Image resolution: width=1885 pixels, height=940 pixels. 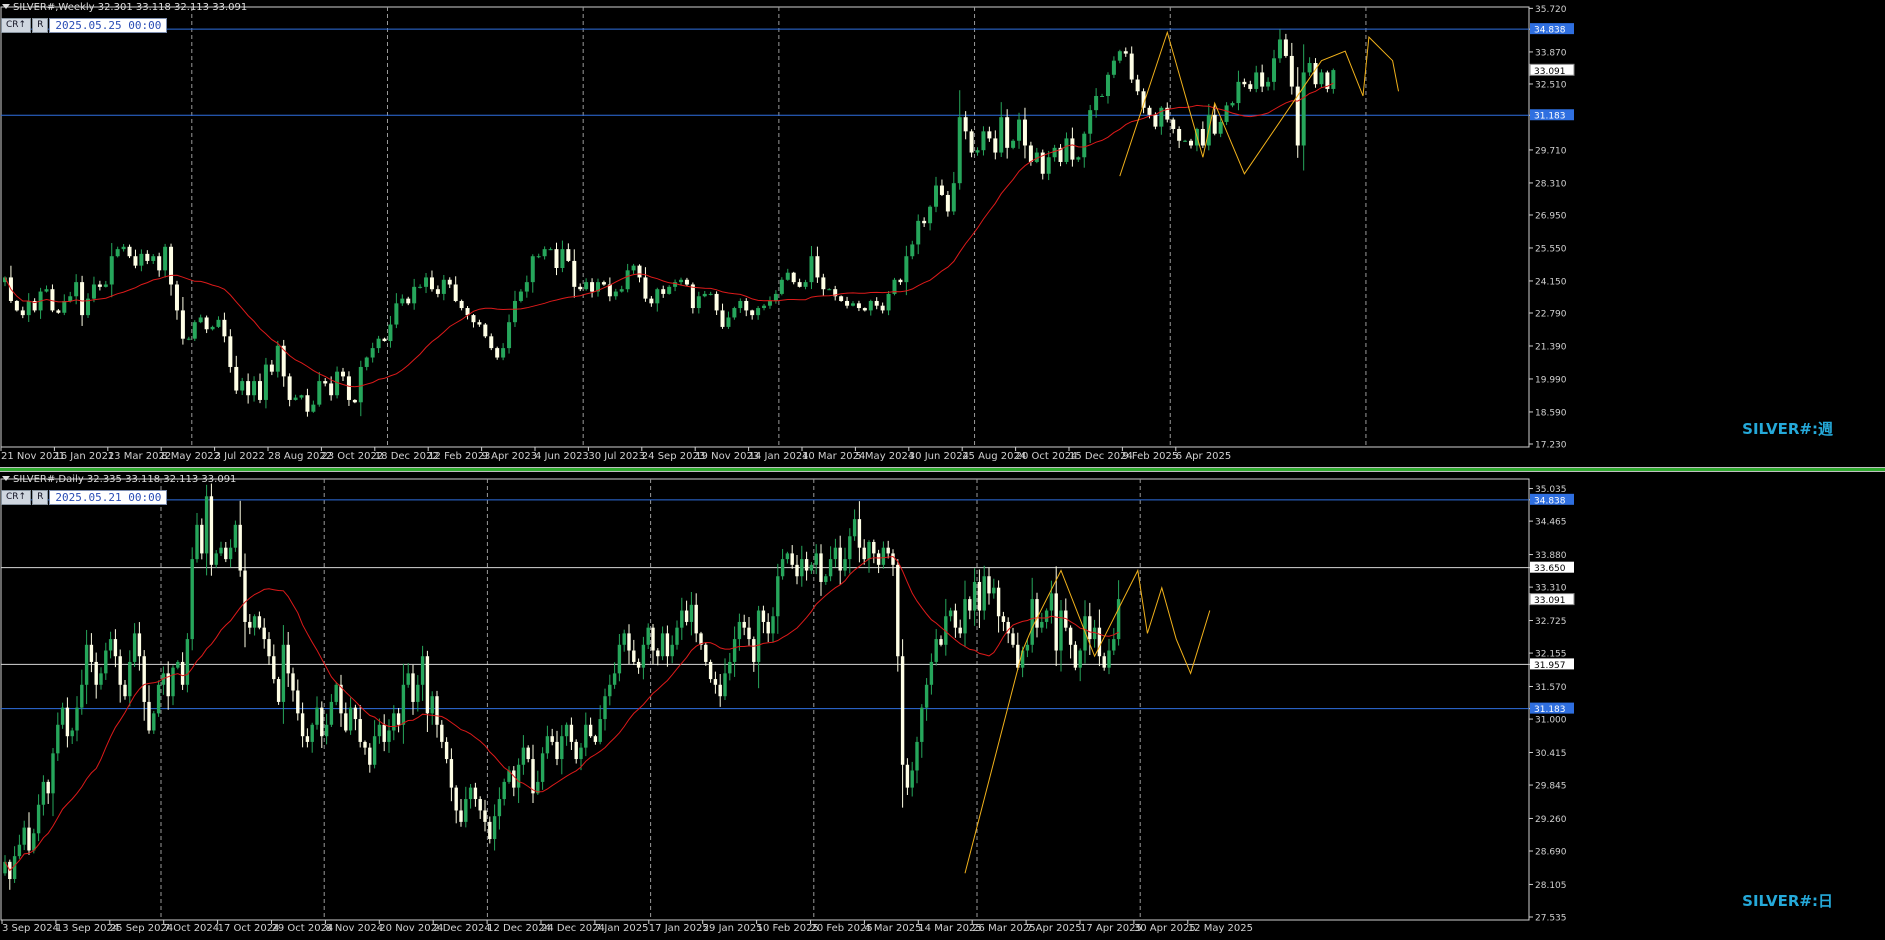 What do you see at coordinates (303, 928) in the screenshot?
I see `daily-time-label: 29 Oct 2024` at bounding box center [303, 928].